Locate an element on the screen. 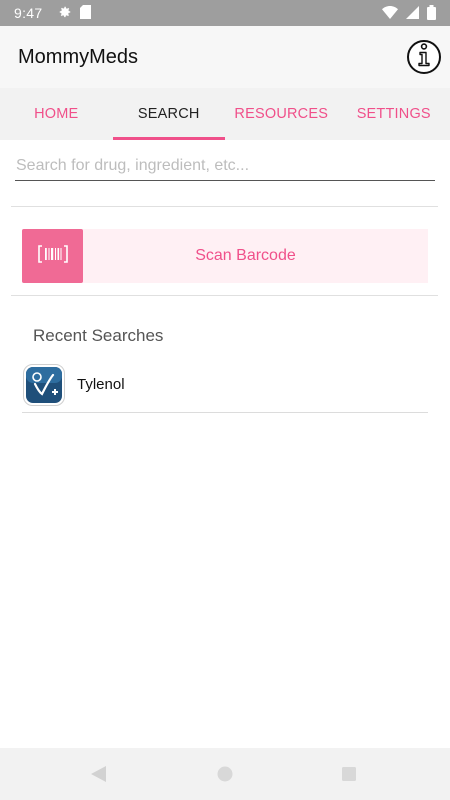  sim-card-icon is located at coordinates (85, 12).